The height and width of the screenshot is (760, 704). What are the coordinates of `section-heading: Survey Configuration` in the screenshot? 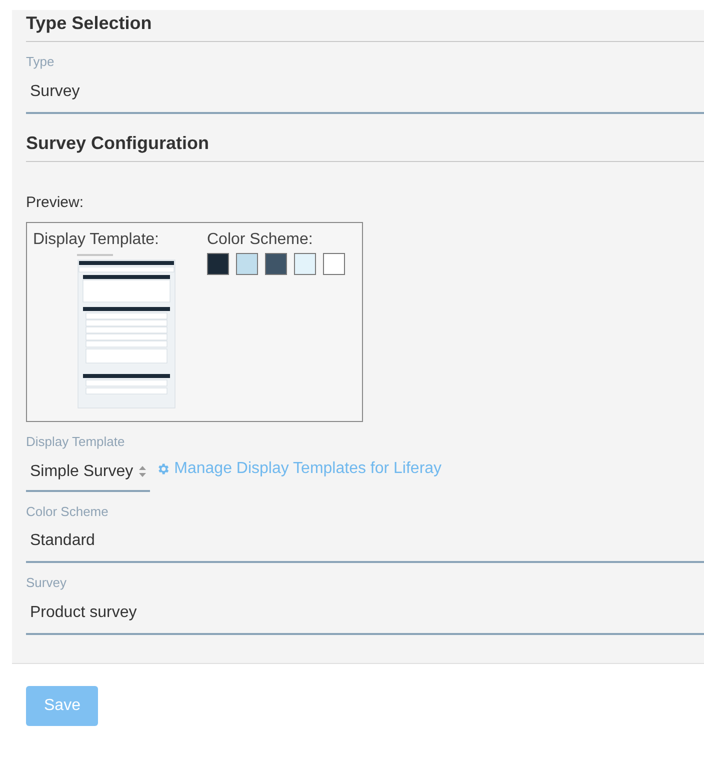 It's located at (365, 146).